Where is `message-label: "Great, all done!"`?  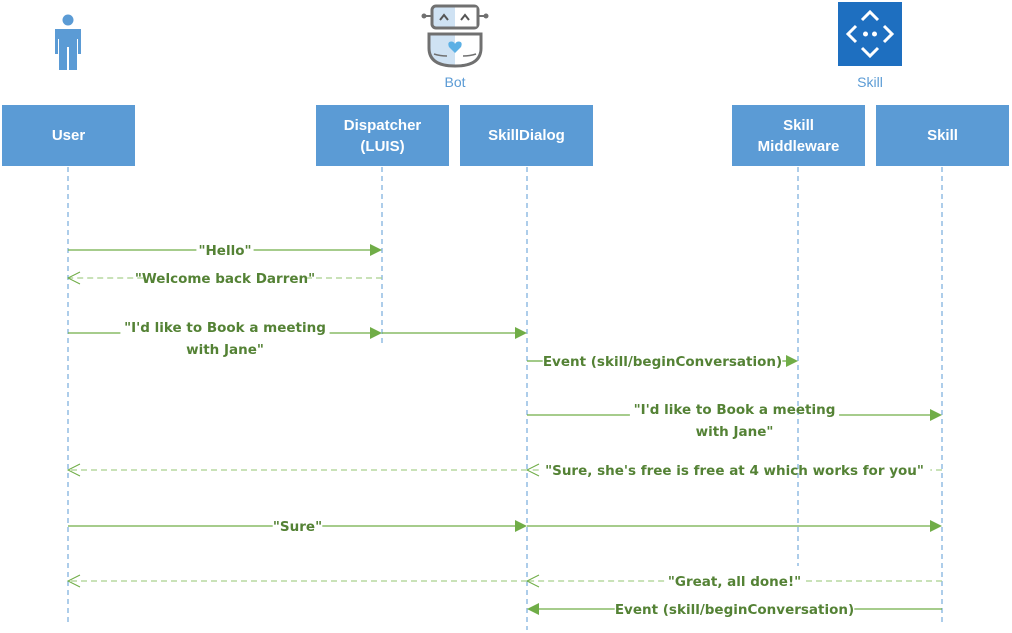
message-label: "Great, all done!" is located at coordinates (734, 582).